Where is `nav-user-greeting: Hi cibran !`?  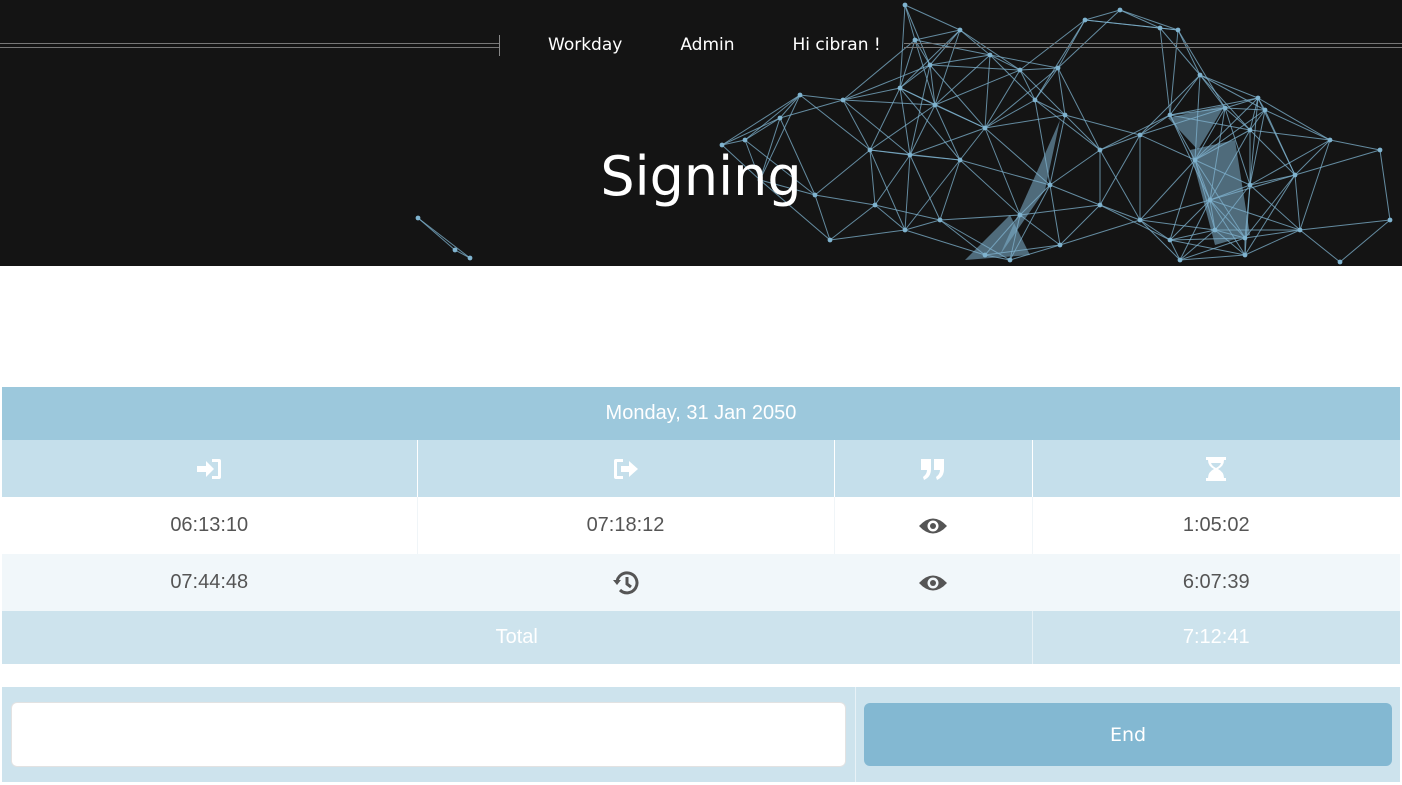
nav-user-greeting: Hi cibran ! is located at coordinates (837, 45).